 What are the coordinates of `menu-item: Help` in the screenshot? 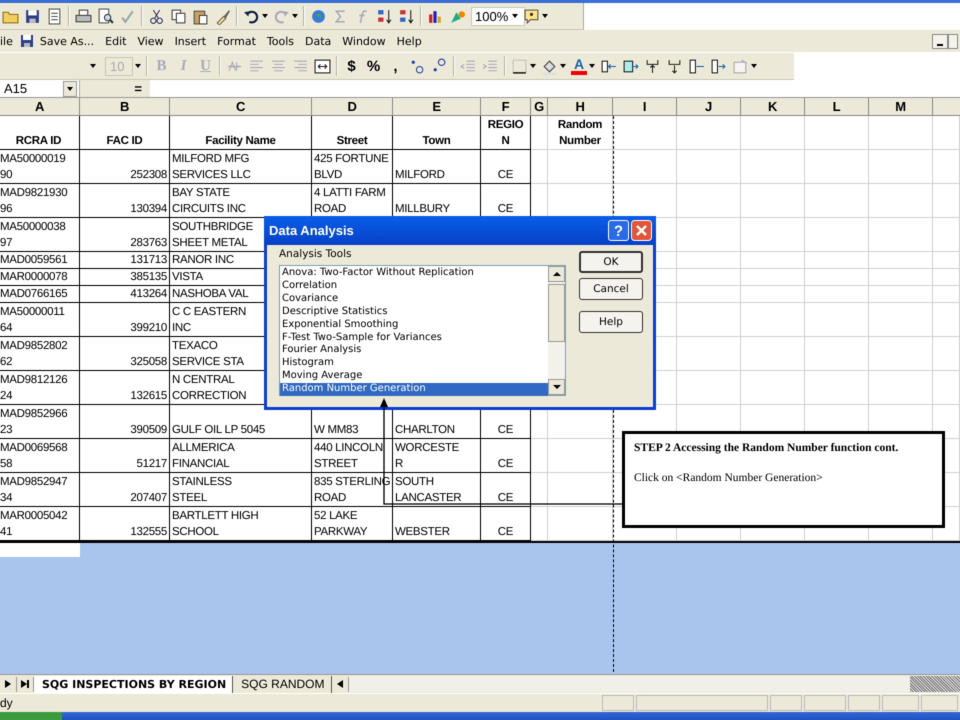 It's located at (410, 41).